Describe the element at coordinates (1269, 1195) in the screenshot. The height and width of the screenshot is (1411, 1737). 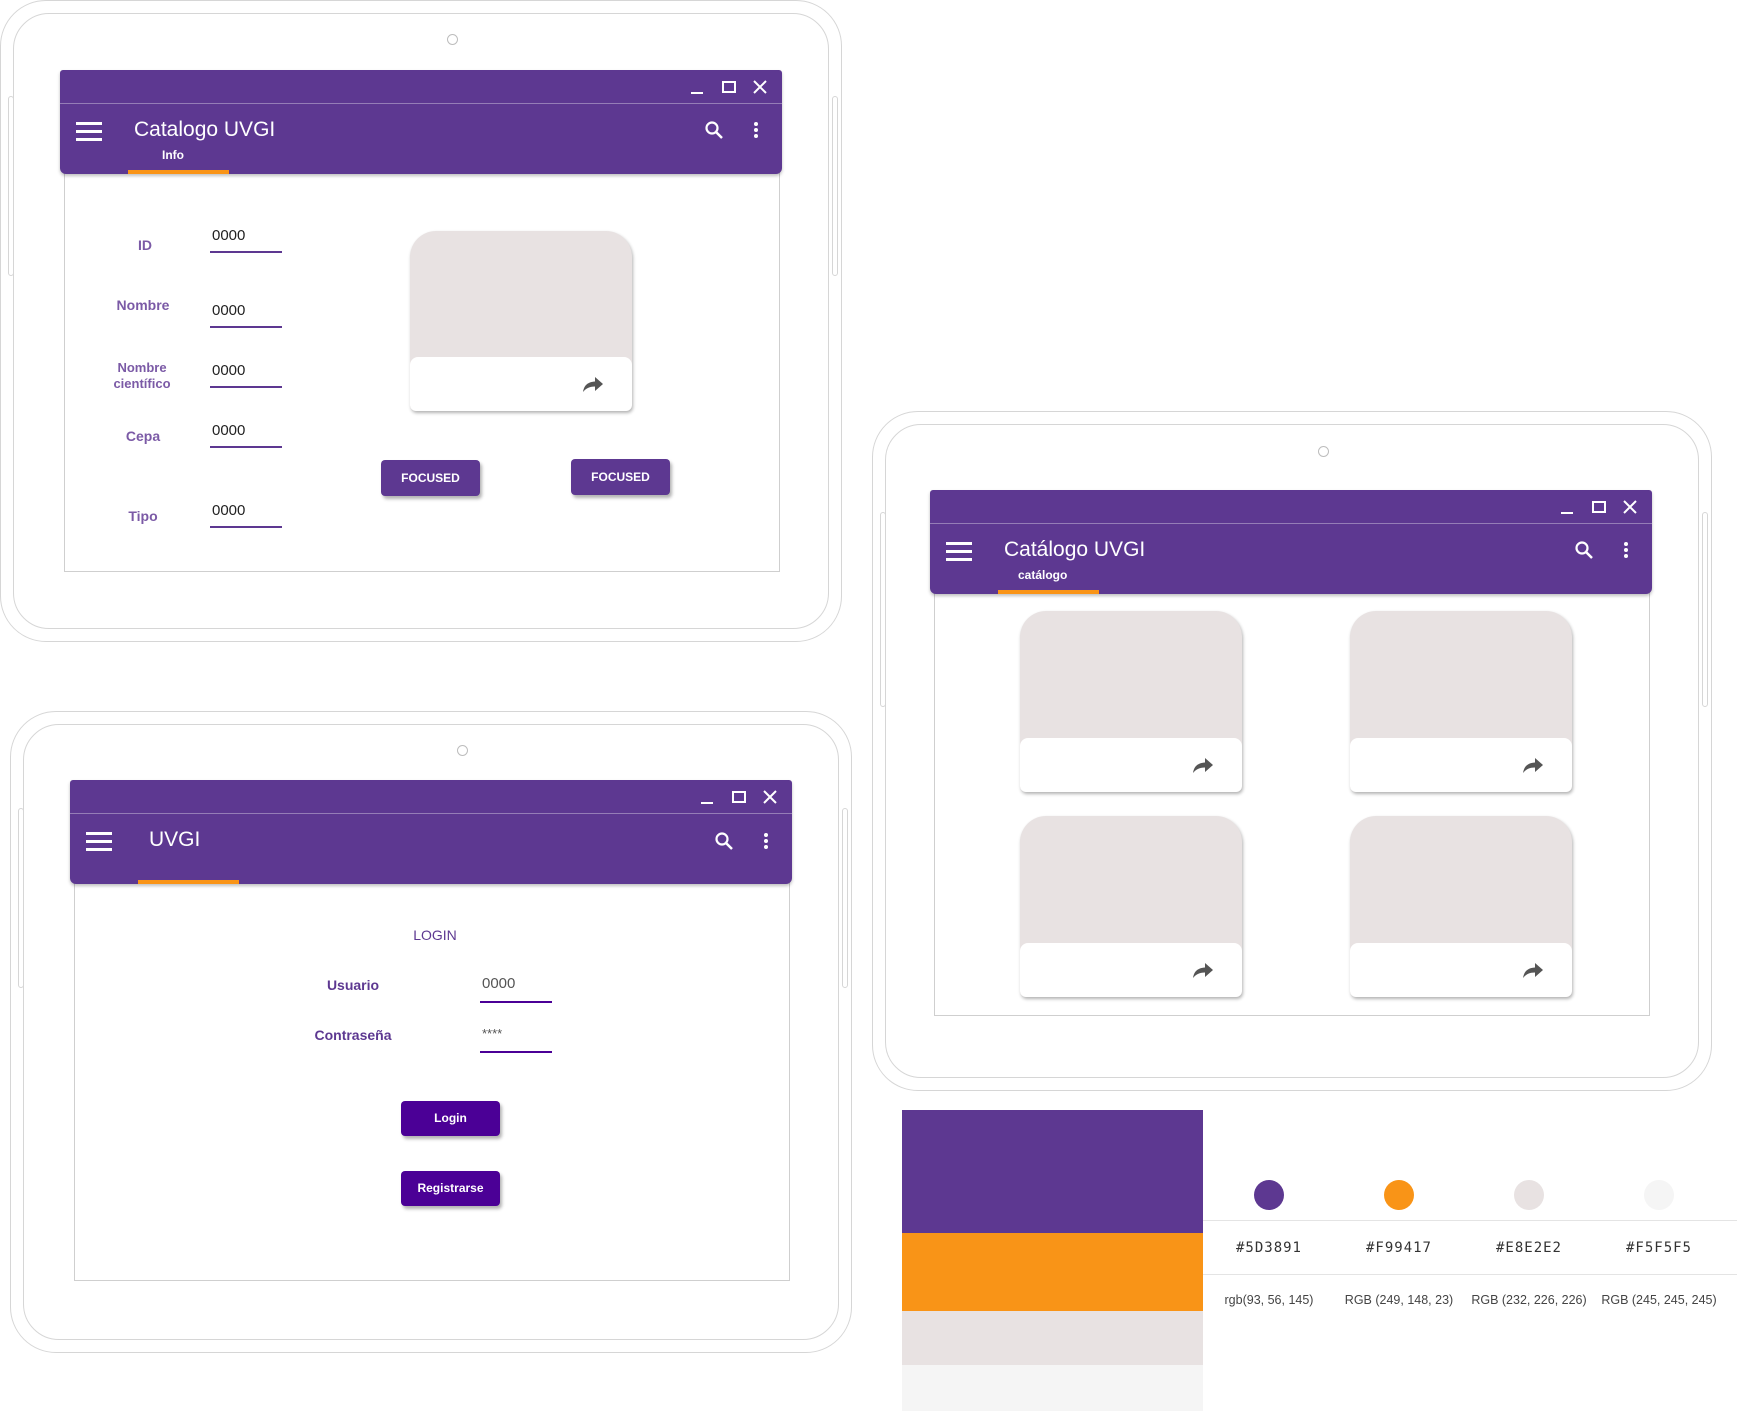
I see `color-dot-purple` at that location.